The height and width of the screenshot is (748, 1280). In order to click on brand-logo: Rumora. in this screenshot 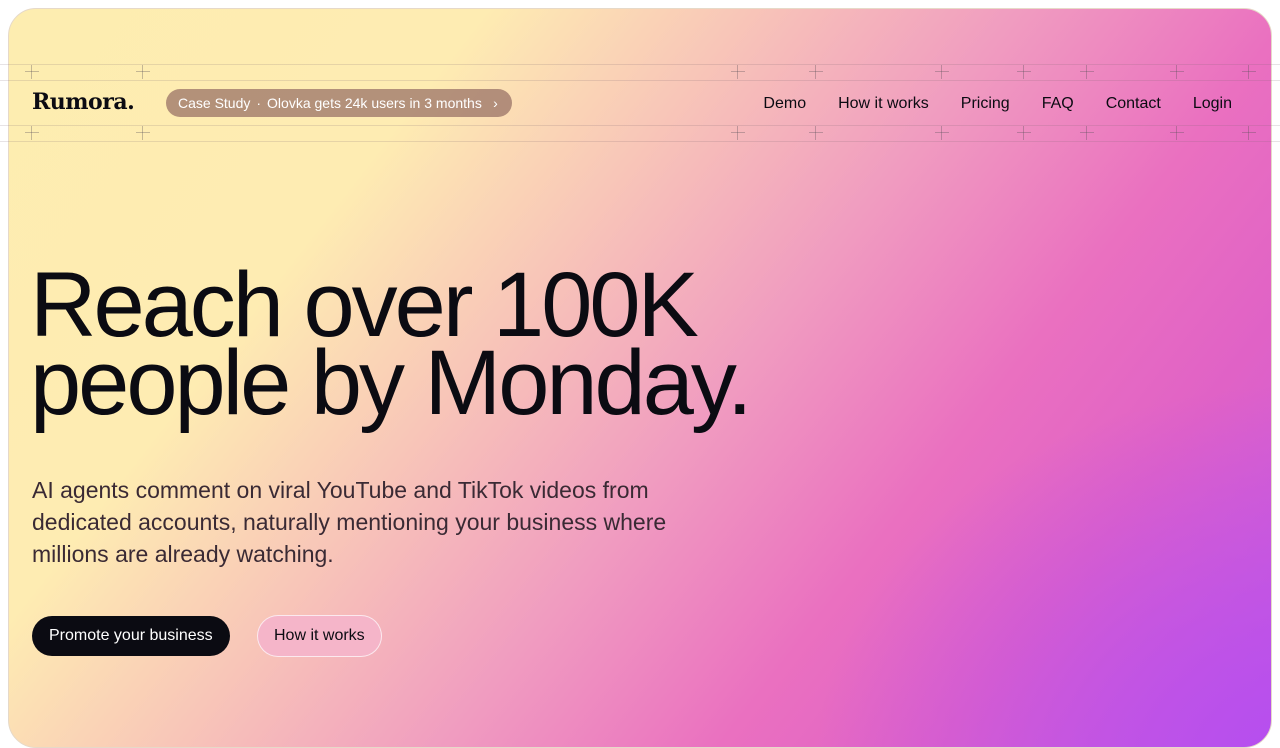, I will do `click(83, 102)`.